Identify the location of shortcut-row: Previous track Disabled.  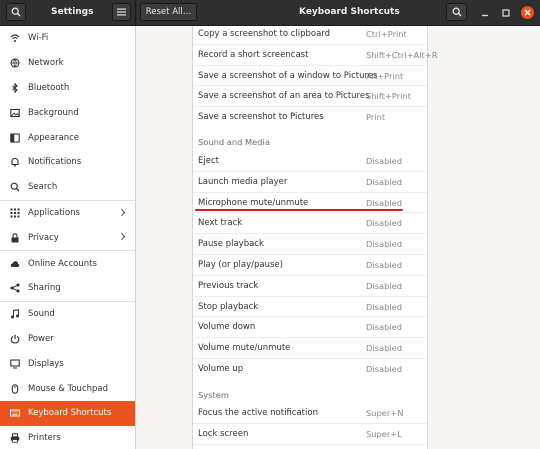
(310, 286).